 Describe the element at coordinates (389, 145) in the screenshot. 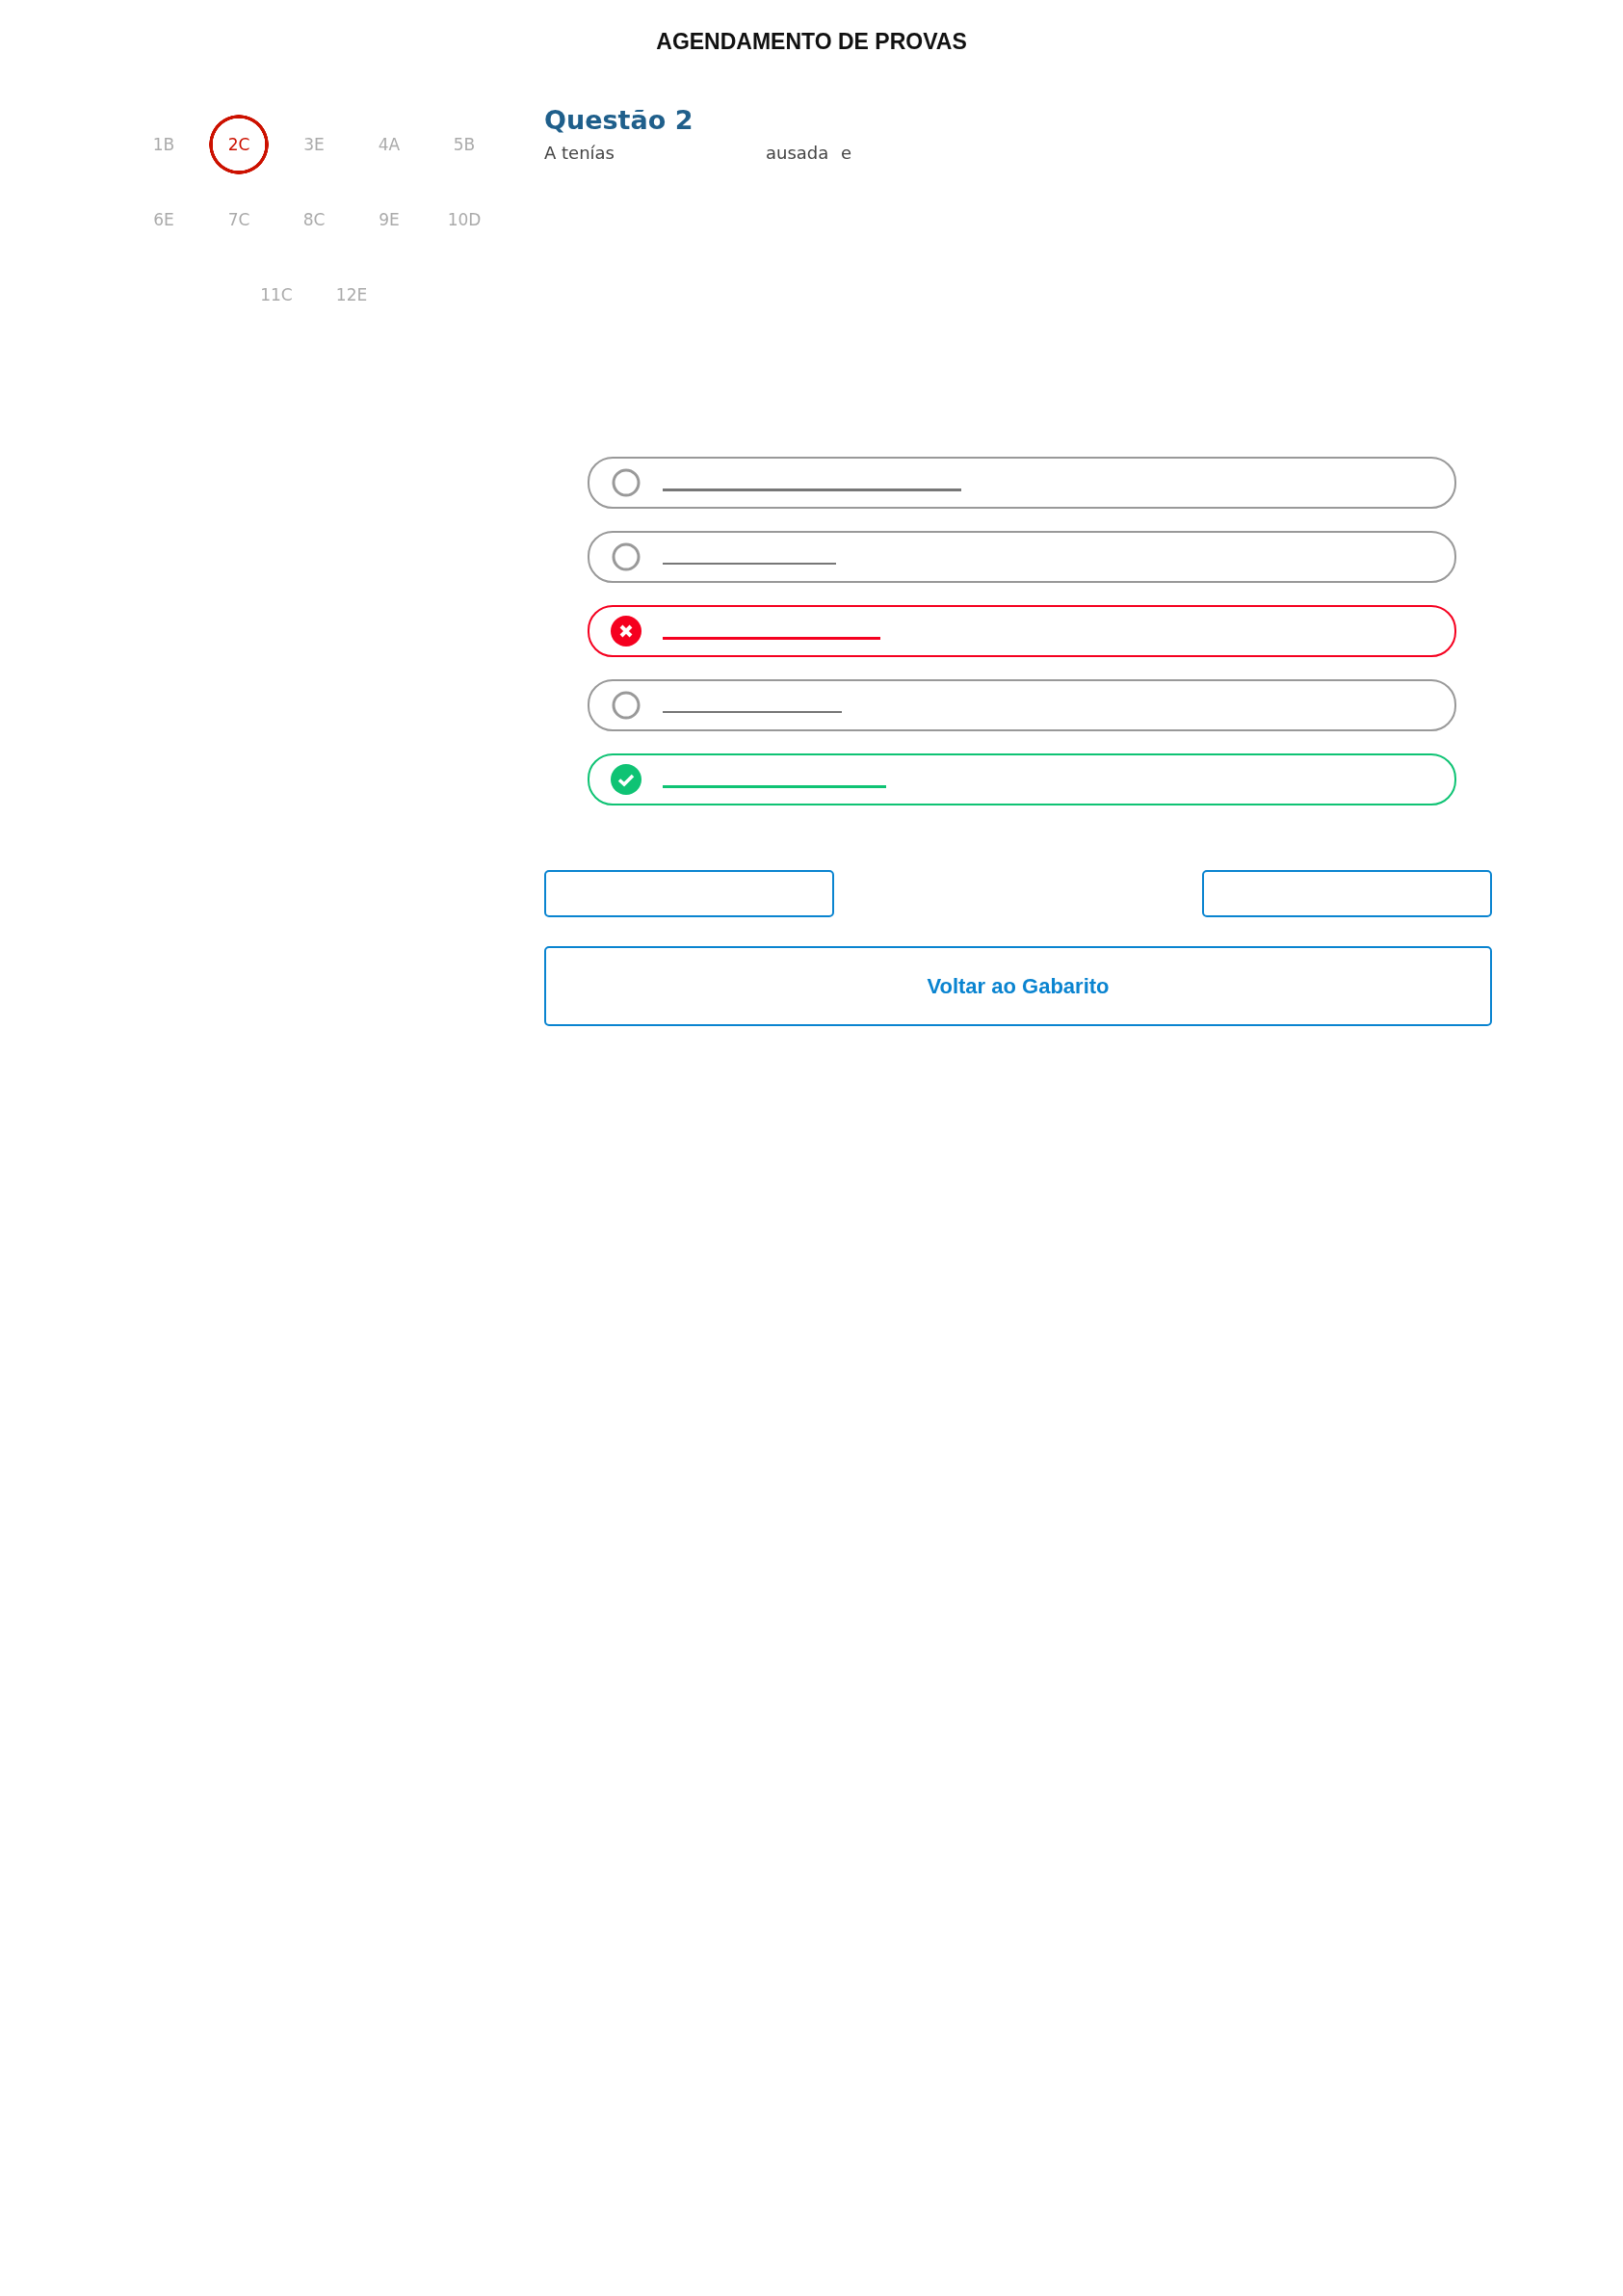

I see `question-number: 4A` at that location.